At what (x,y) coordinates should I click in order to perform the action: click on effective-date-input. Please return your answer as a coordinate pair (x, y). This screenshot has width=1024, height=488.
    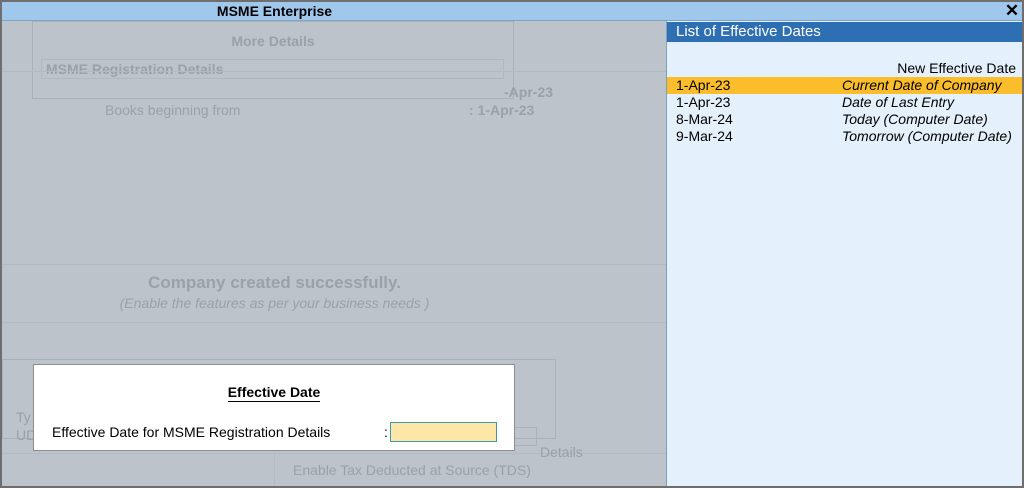
    Looking at the image, I should click on (443, 432).